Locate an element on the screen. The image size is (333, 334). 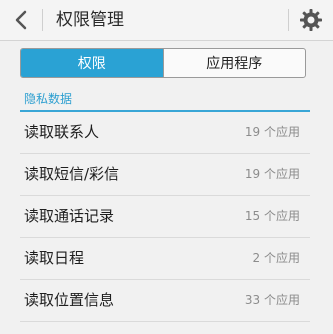
tab-bar: 权限 应用程序 is located at coordinates (163, 63).